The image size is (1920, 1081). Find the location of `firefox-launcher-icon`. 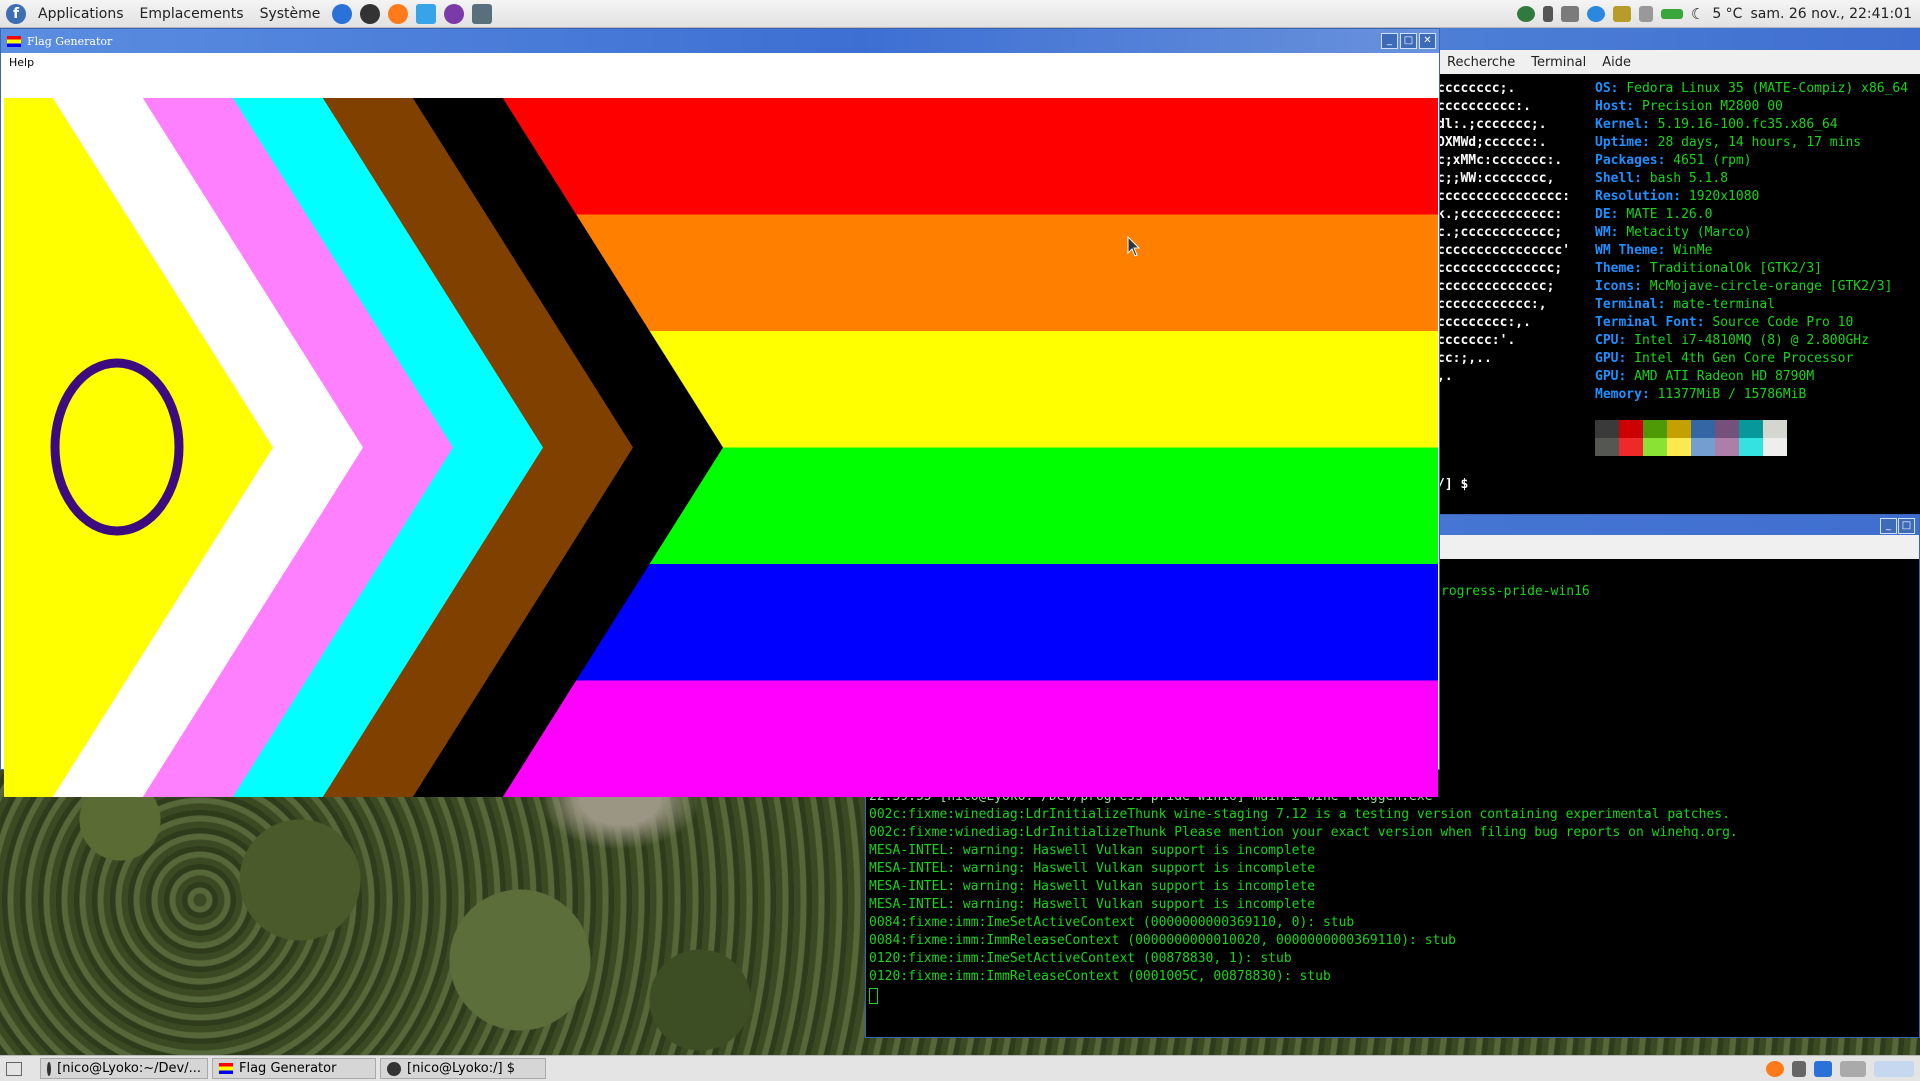

firefox-launcher-icon is located at coordinates (398, 13).